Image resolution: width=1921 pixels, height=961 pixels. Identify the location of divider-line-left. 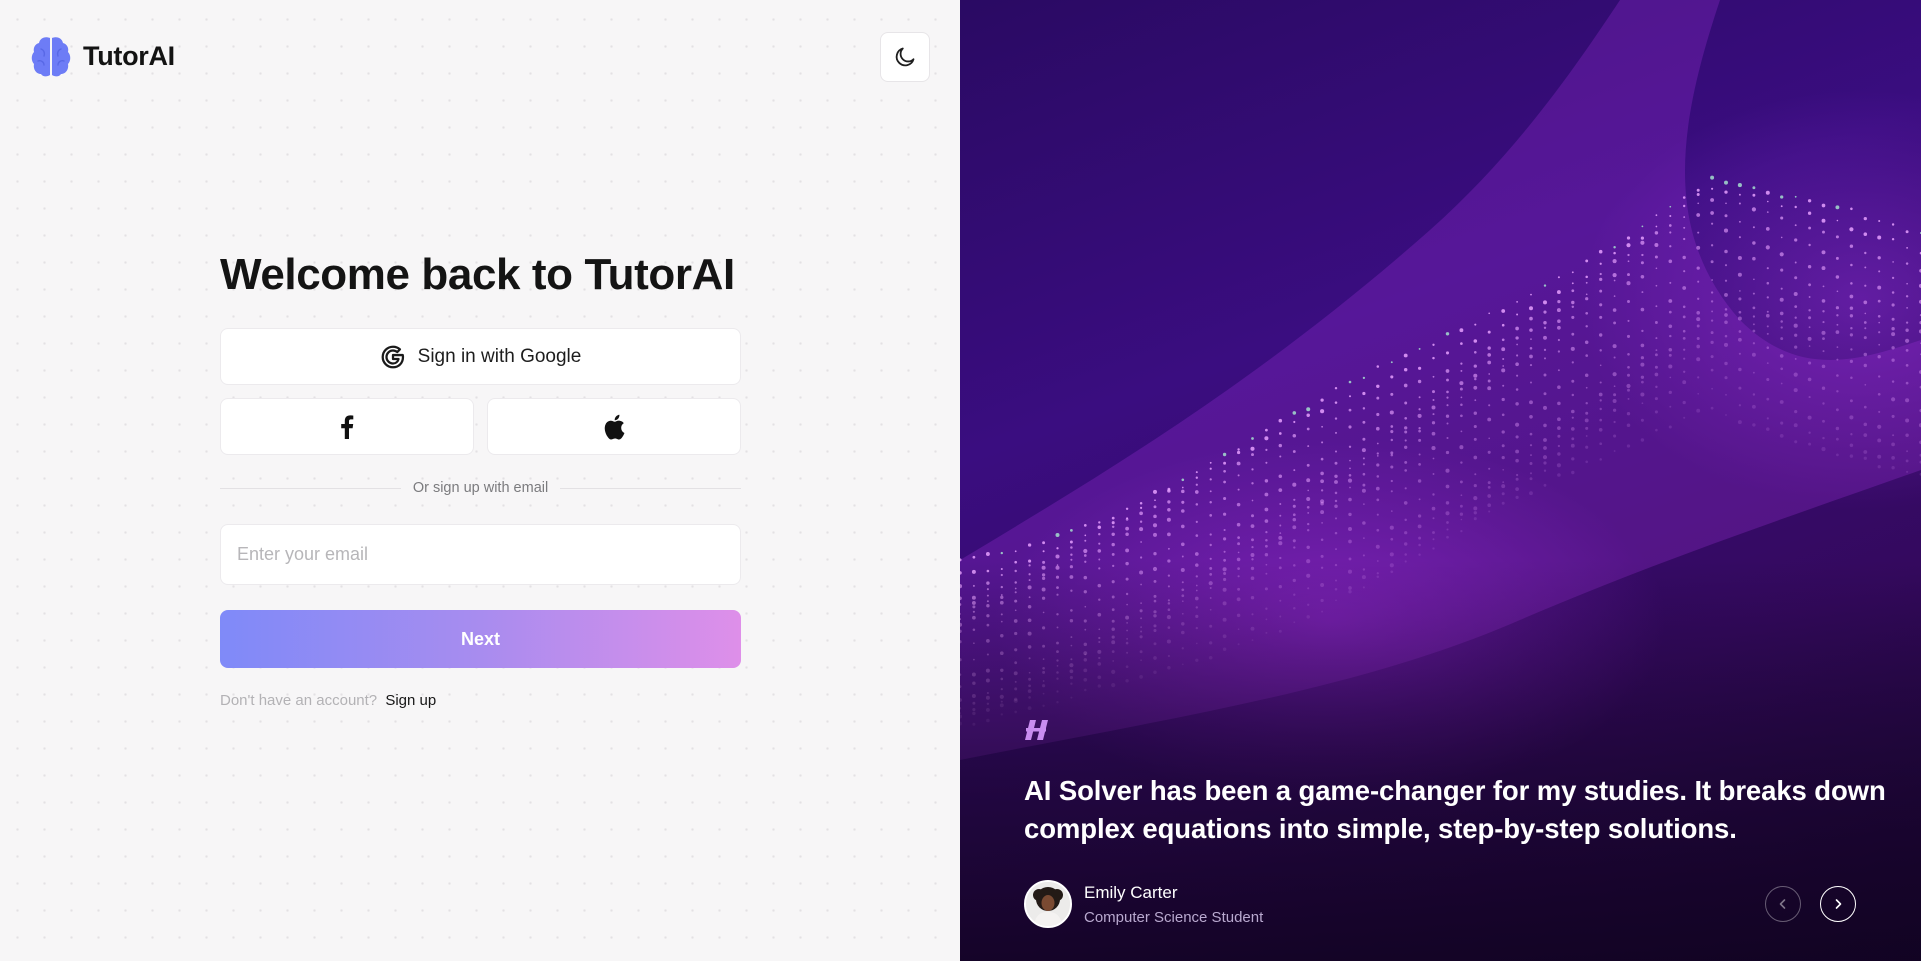
(310, 488).